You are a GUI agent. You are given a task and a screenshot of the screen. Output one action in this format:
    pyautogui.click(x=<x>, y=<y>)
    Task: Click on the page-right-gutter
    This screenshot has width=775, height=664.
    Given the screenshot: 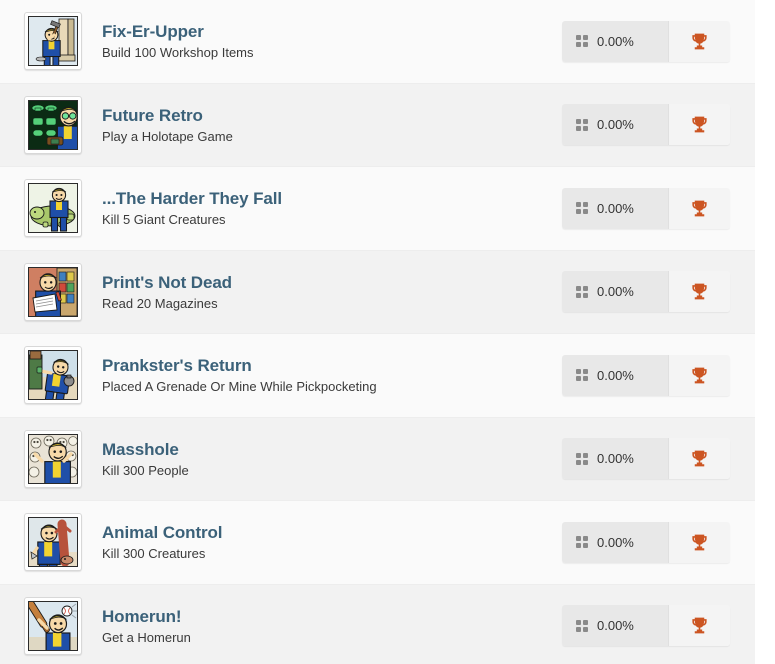 What is the action you would take?
    pyautogui.click(x=765, y=332)
    